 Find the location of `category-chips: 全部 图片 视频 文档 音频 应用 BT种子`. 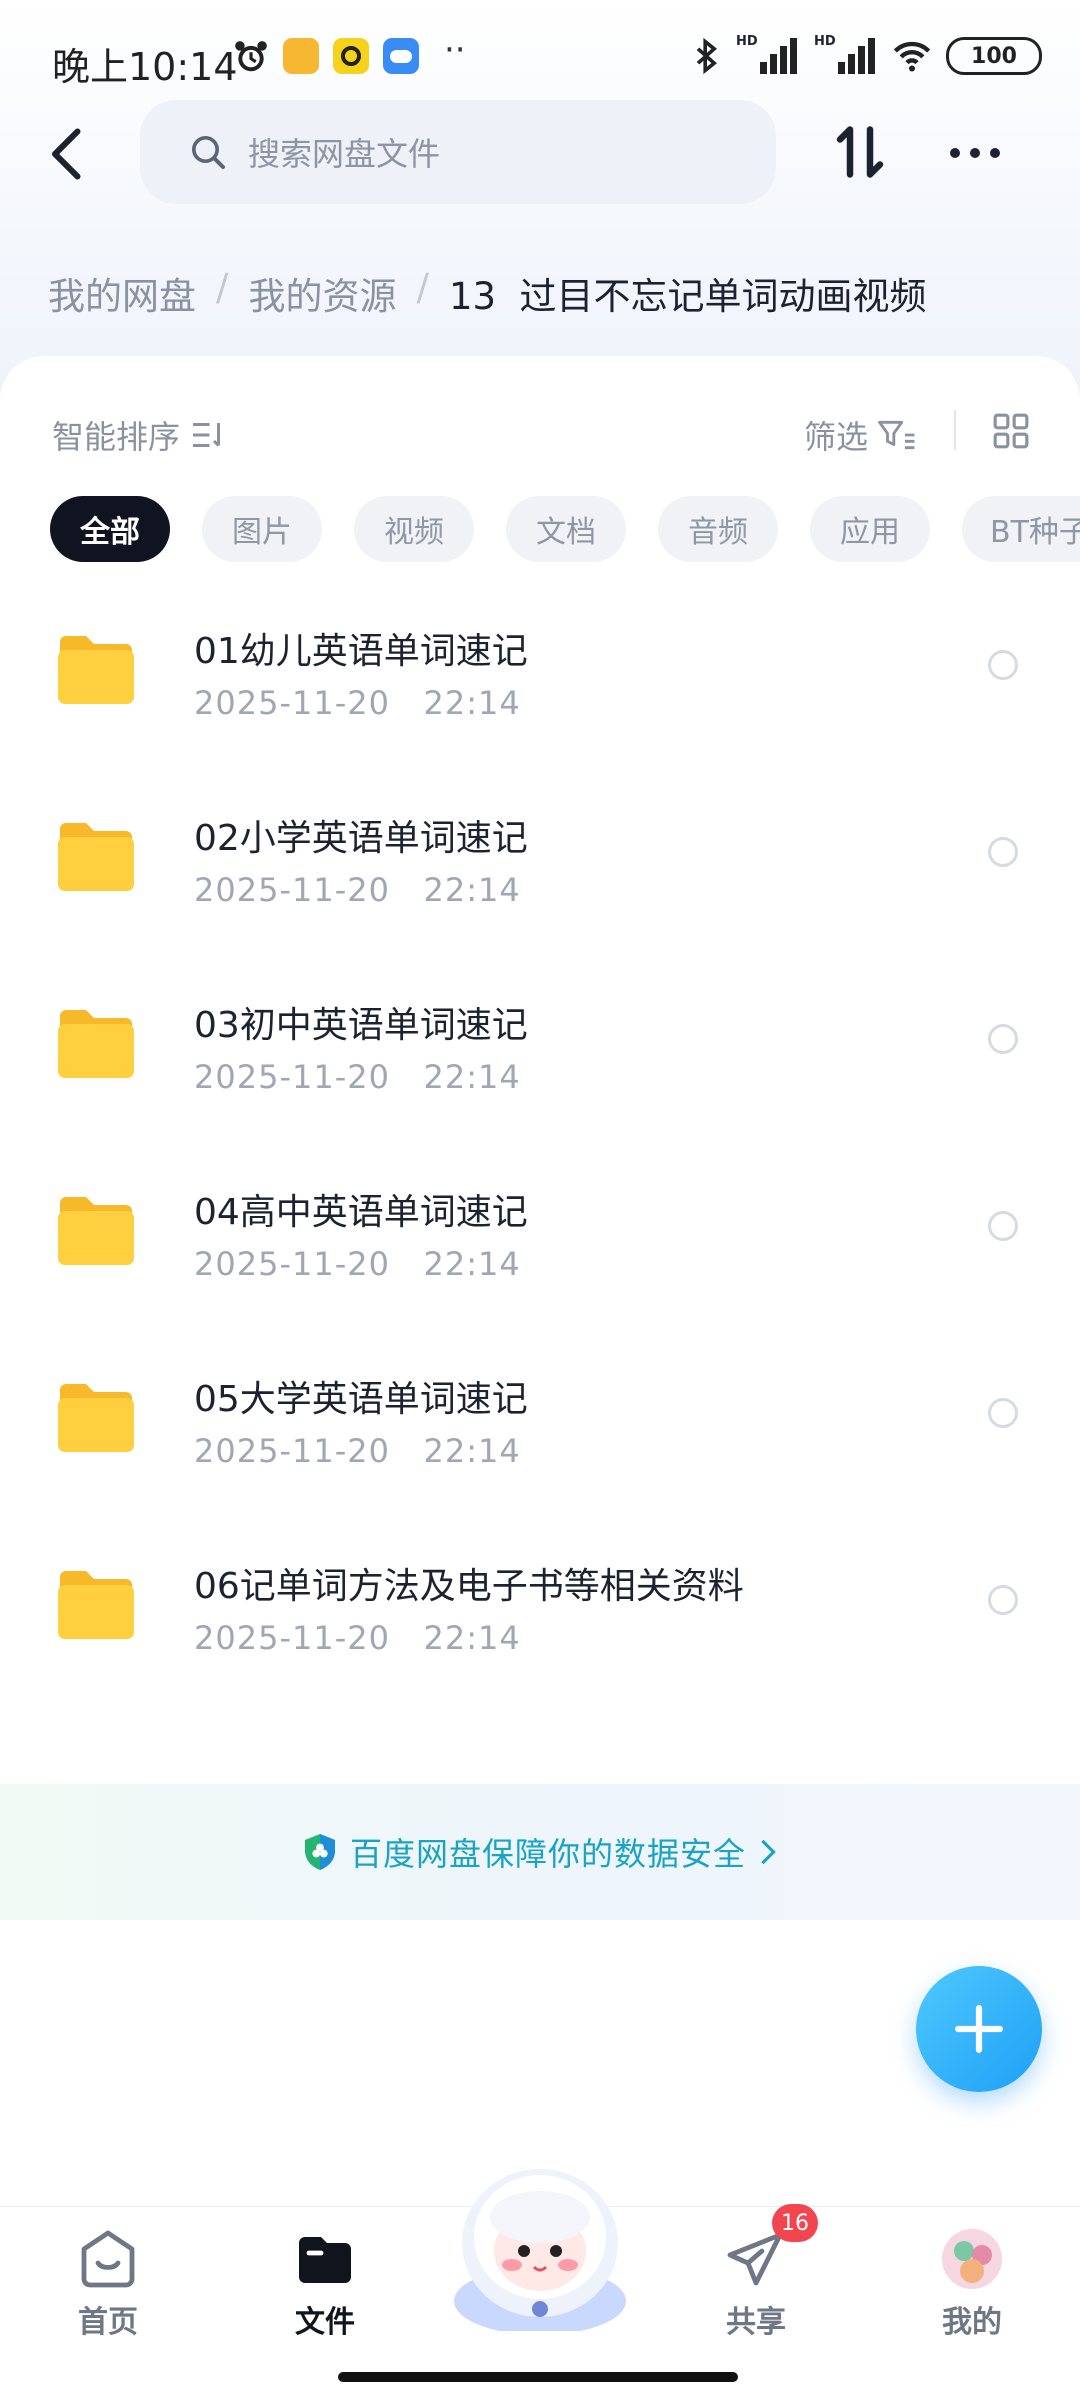

category-chips: 全部 图片 视频 文档 音频 应用 BT种子 is located at coordinates (565, 530).